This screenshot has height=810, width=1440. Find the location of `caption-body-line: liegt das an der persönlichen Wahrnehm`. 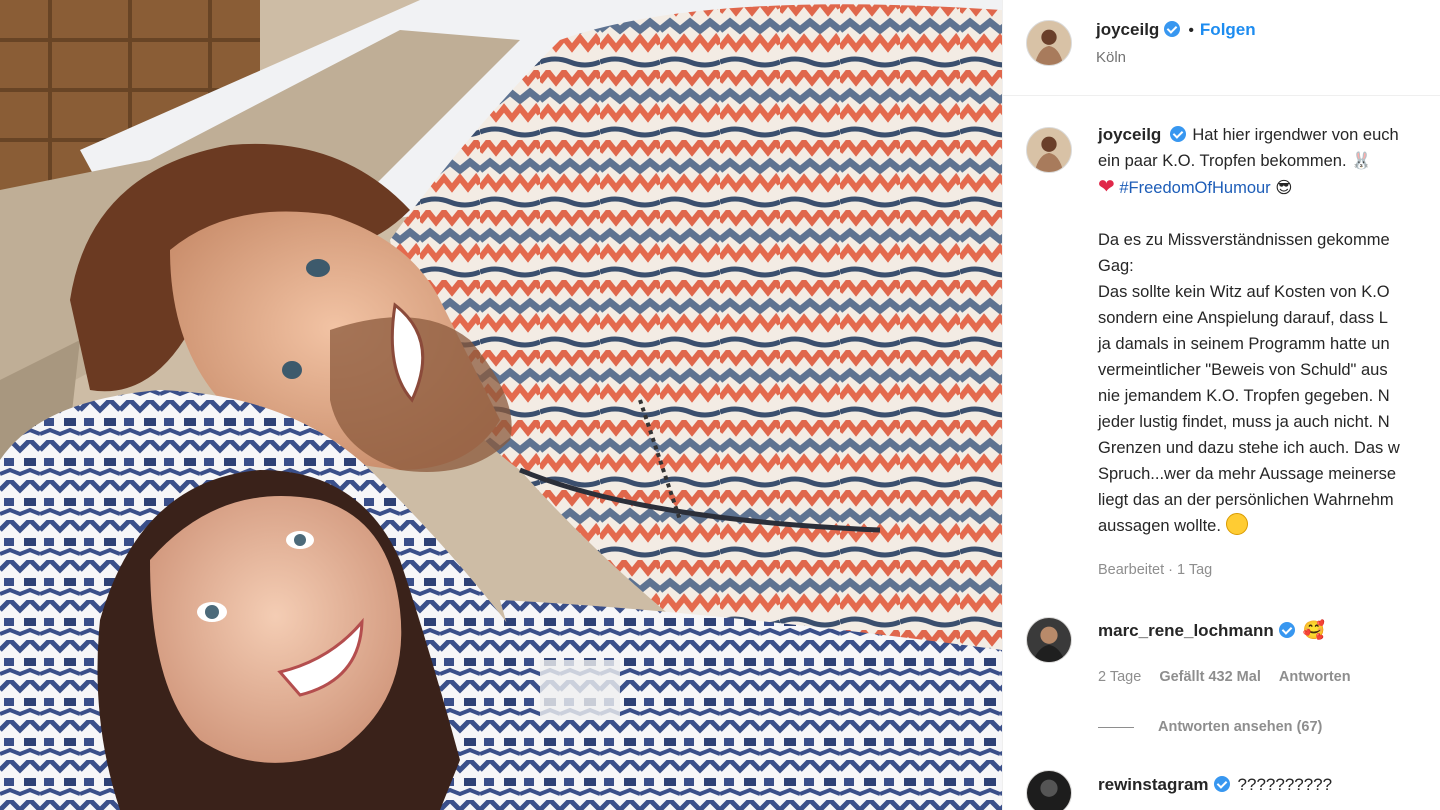

caption-body-line: liegt das an der persönlichen Wahrnehm is located at coordinates (1246, 500).